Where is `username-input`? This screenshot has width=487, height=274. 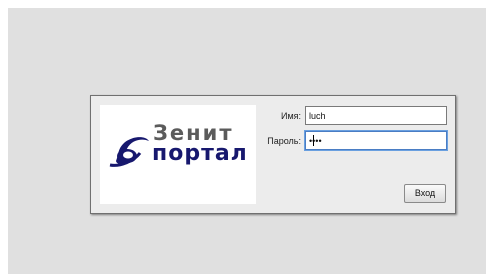 username-input is located at coordinates (376, 115).